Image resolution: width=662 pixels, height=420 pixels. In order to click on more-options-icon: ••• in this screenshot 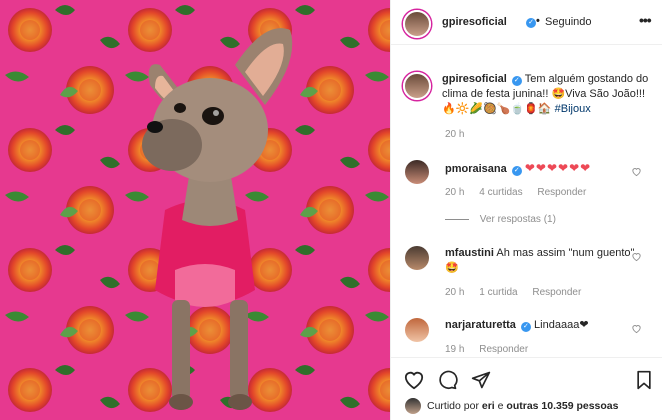, I will do `click(645, 20)`.